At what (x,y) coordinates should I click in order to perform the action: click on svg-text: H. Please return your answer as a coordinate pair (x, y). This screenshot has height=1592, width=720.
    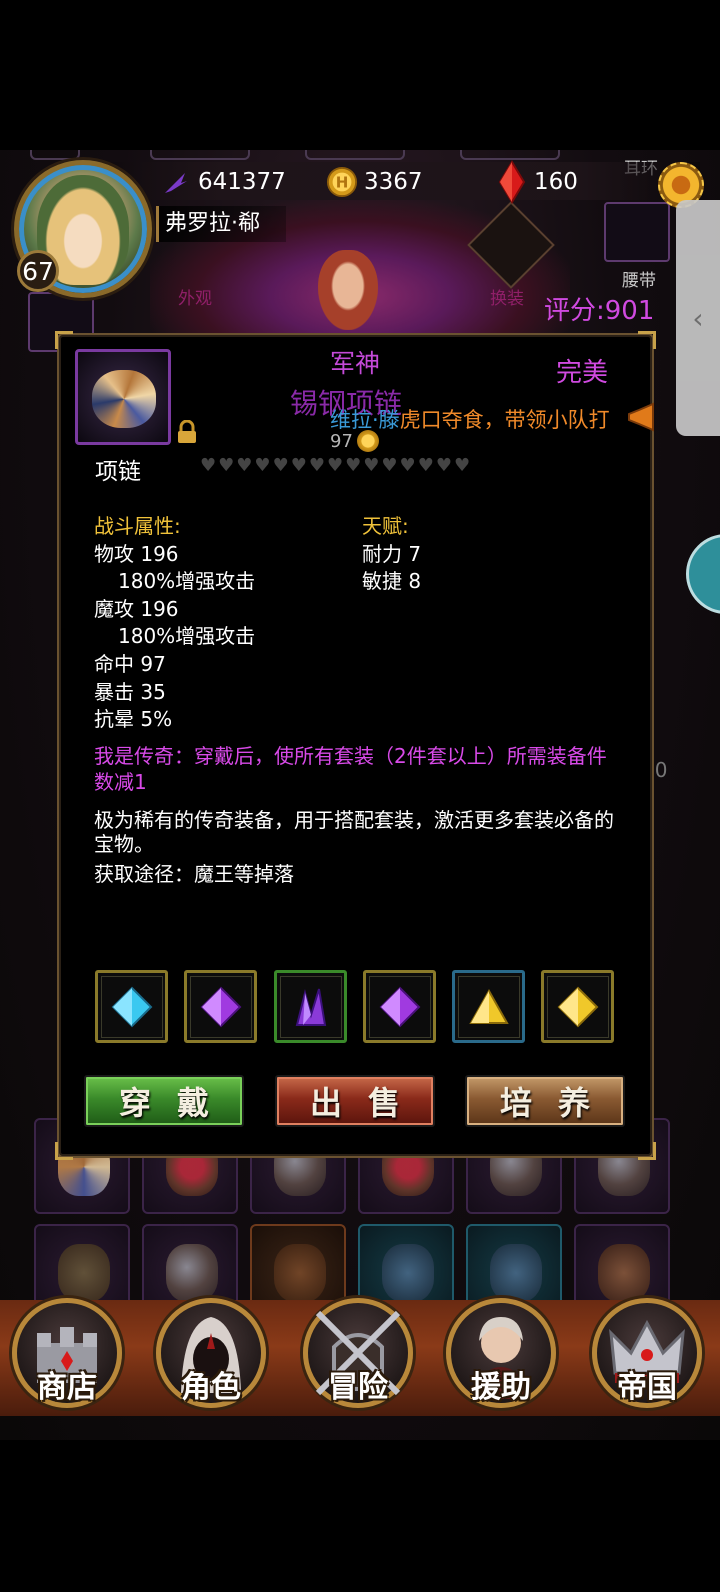
    Looking at the image, I should click on (342, 183).